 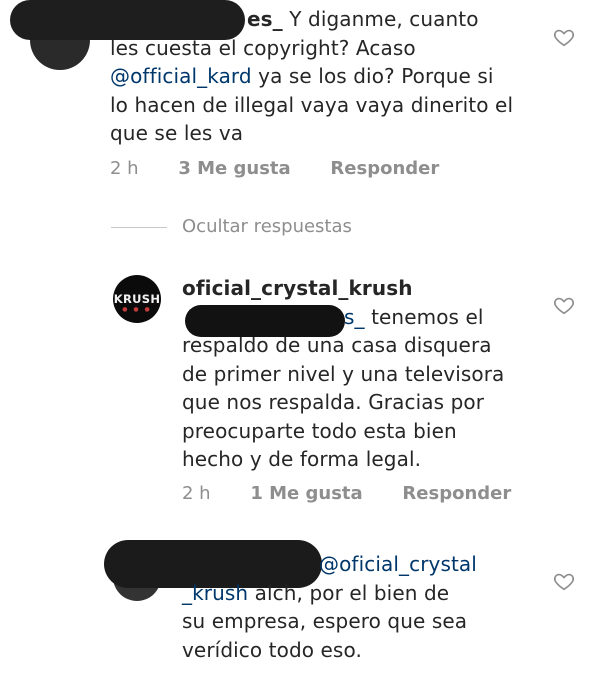 What do you see at coordinates (398, 564) in the screenshot?
I see `mention-link: @oficial_crystal` at bounding box center [398, 564].